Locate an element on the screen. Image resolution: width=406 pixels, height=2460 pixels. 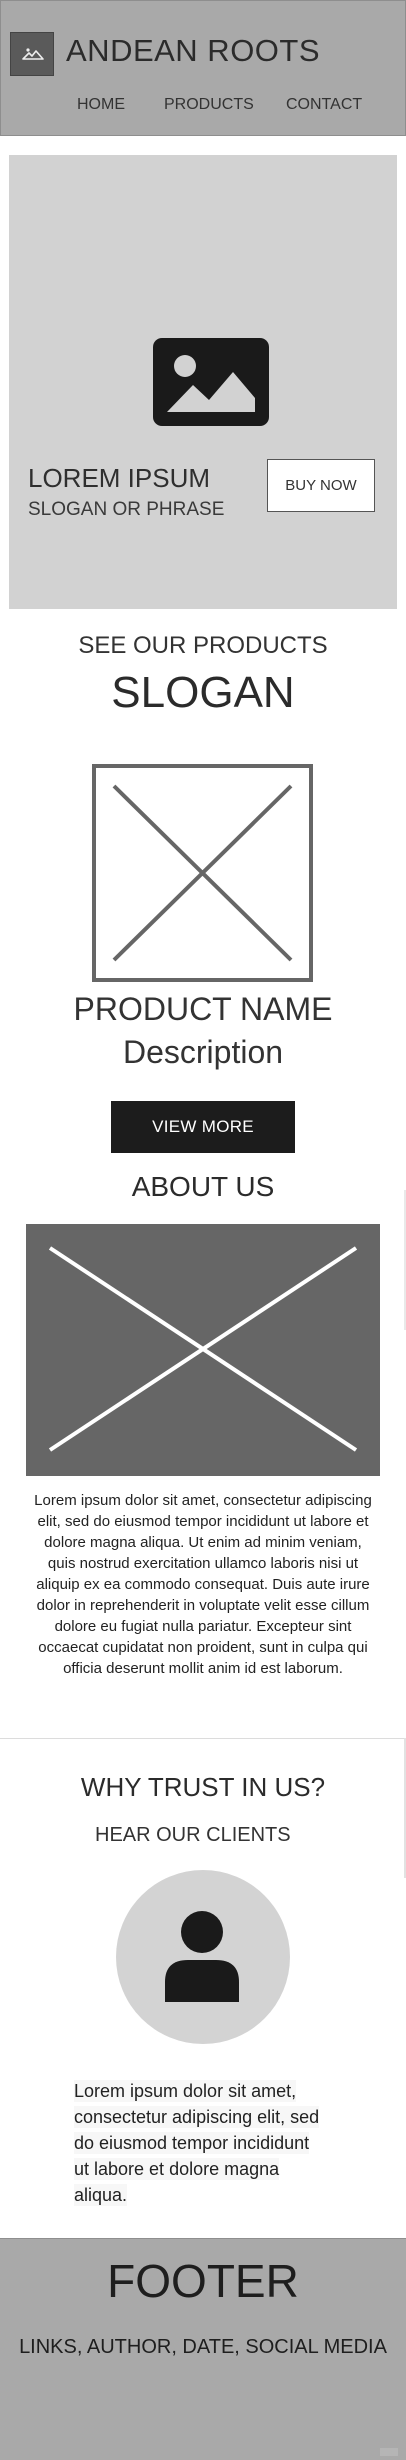
hero-title: LOREM IPSUM is located at coordinates (119, 478).